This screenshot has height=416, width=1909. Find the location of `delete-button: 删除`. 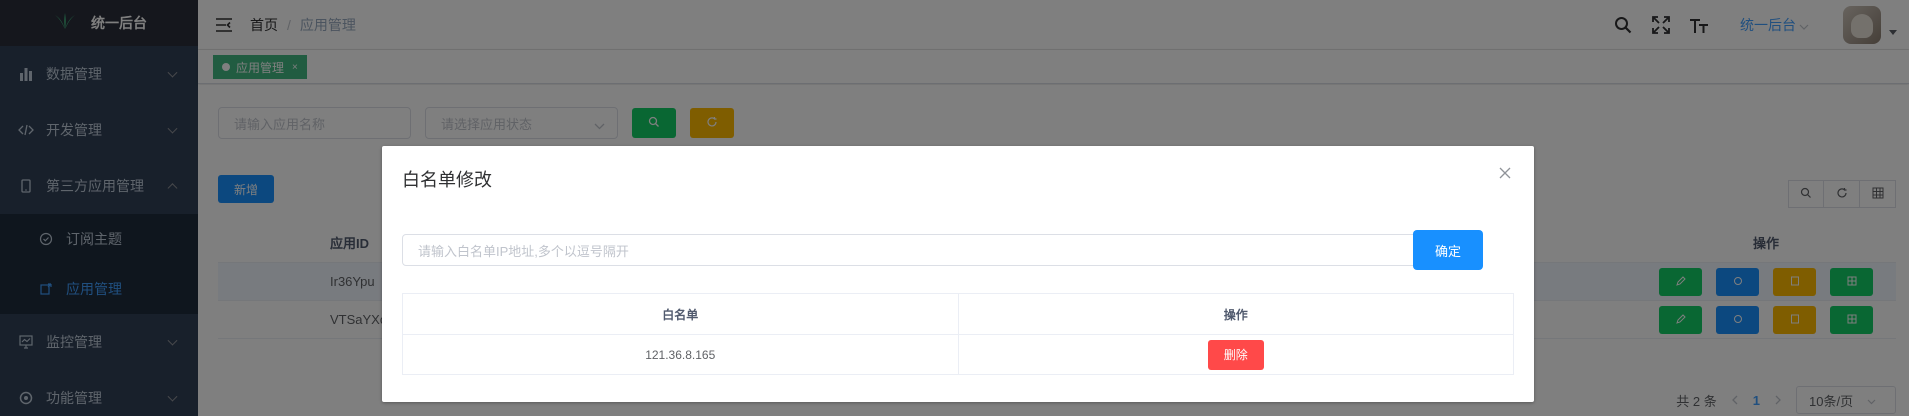

delete-button: 删除 is located at coordinates (1235, 354).